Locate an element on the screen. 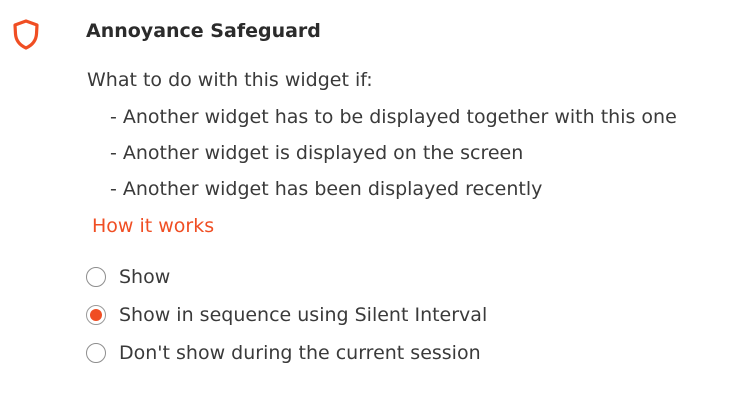 The height and width of the screenshot is (402, 755). option-label: Don't show during the current session is located at coordinates (300, 353).